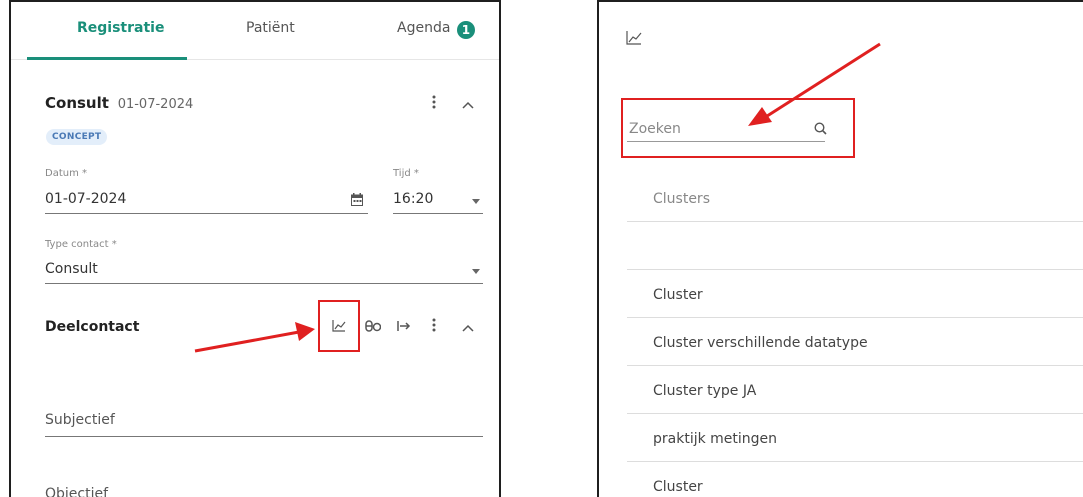 This screenshot has height=497, width=1083. I want to click on deelcontact-title: Deelcontact, so click(92, 327).